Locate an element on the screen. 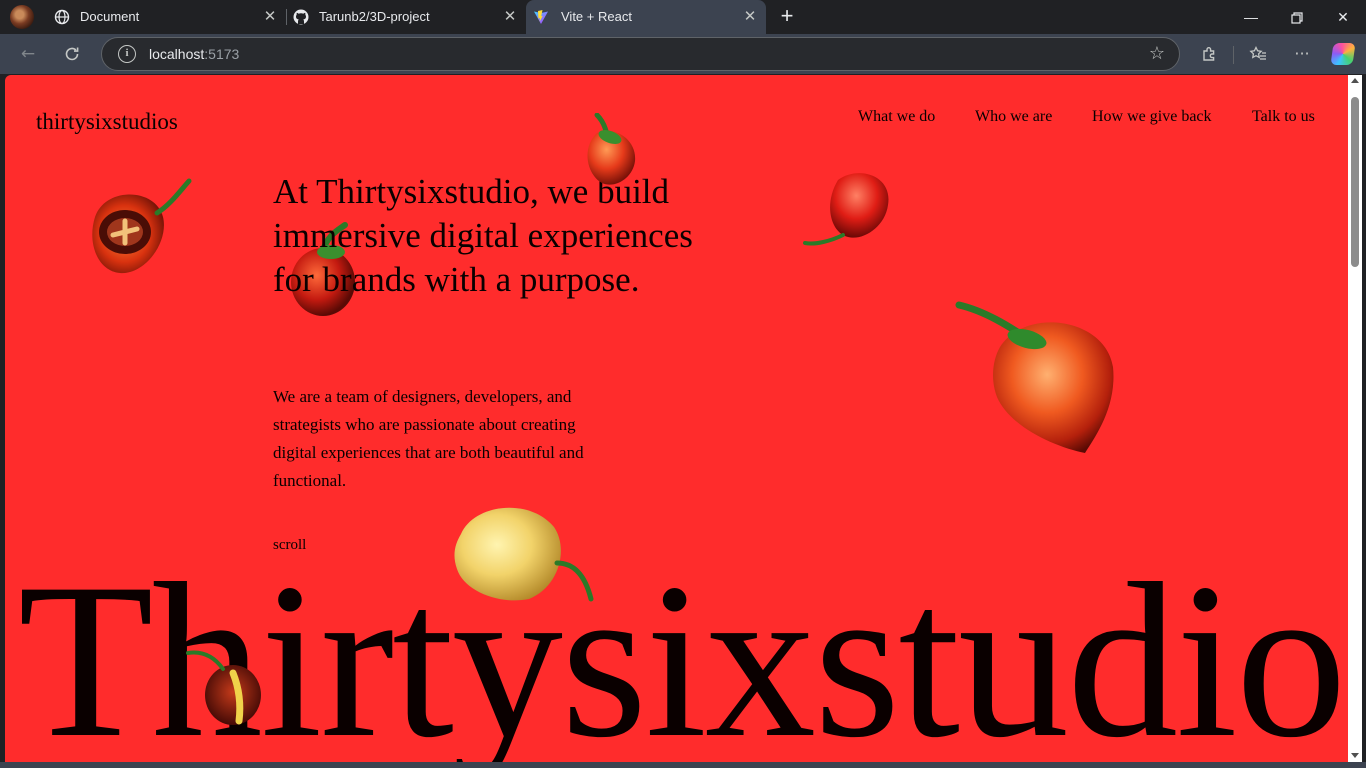 The height and width of the screenshot is (768, 1366). site-info-icon: i is located at coordinates (127, 54).